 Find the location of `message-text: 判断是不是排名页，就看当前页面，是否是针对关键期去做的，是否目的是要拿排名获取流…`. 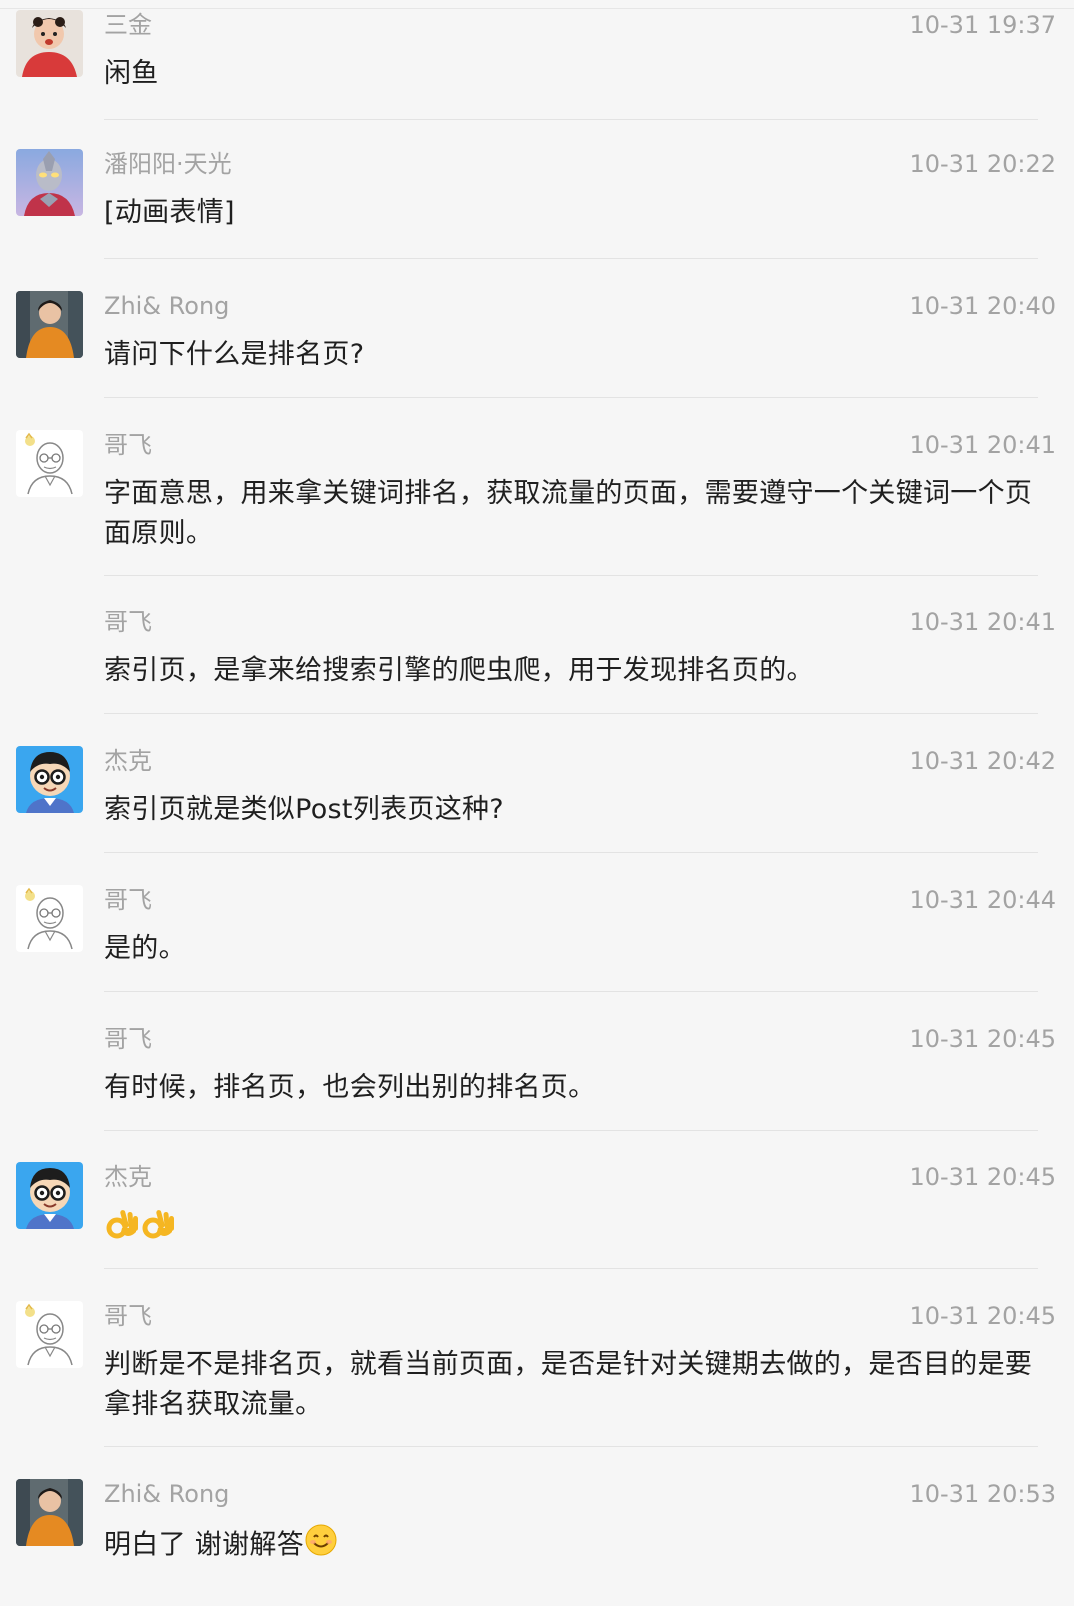

message-text: 判断是不是排名页，就看当前页面，是否是针对关键期去做的，是否目的是要拿排名获取流… is located at coordinates (568, 1384).